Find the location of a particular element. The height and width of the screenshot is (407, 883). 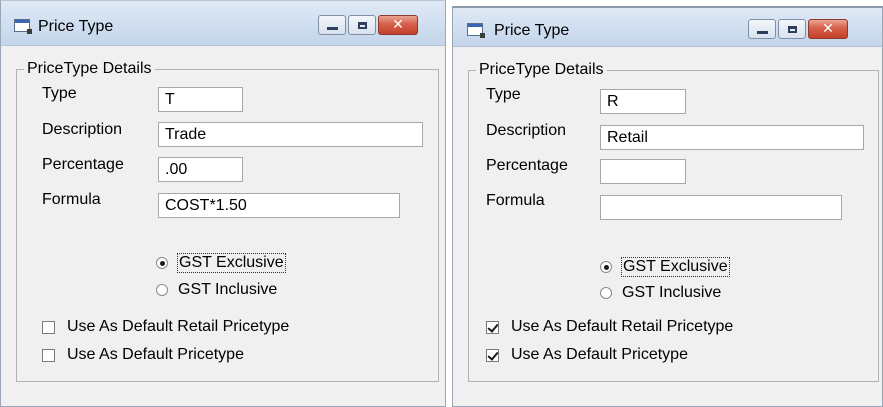

formula-field: COST*1.50 is located at coordinates (279, 205).